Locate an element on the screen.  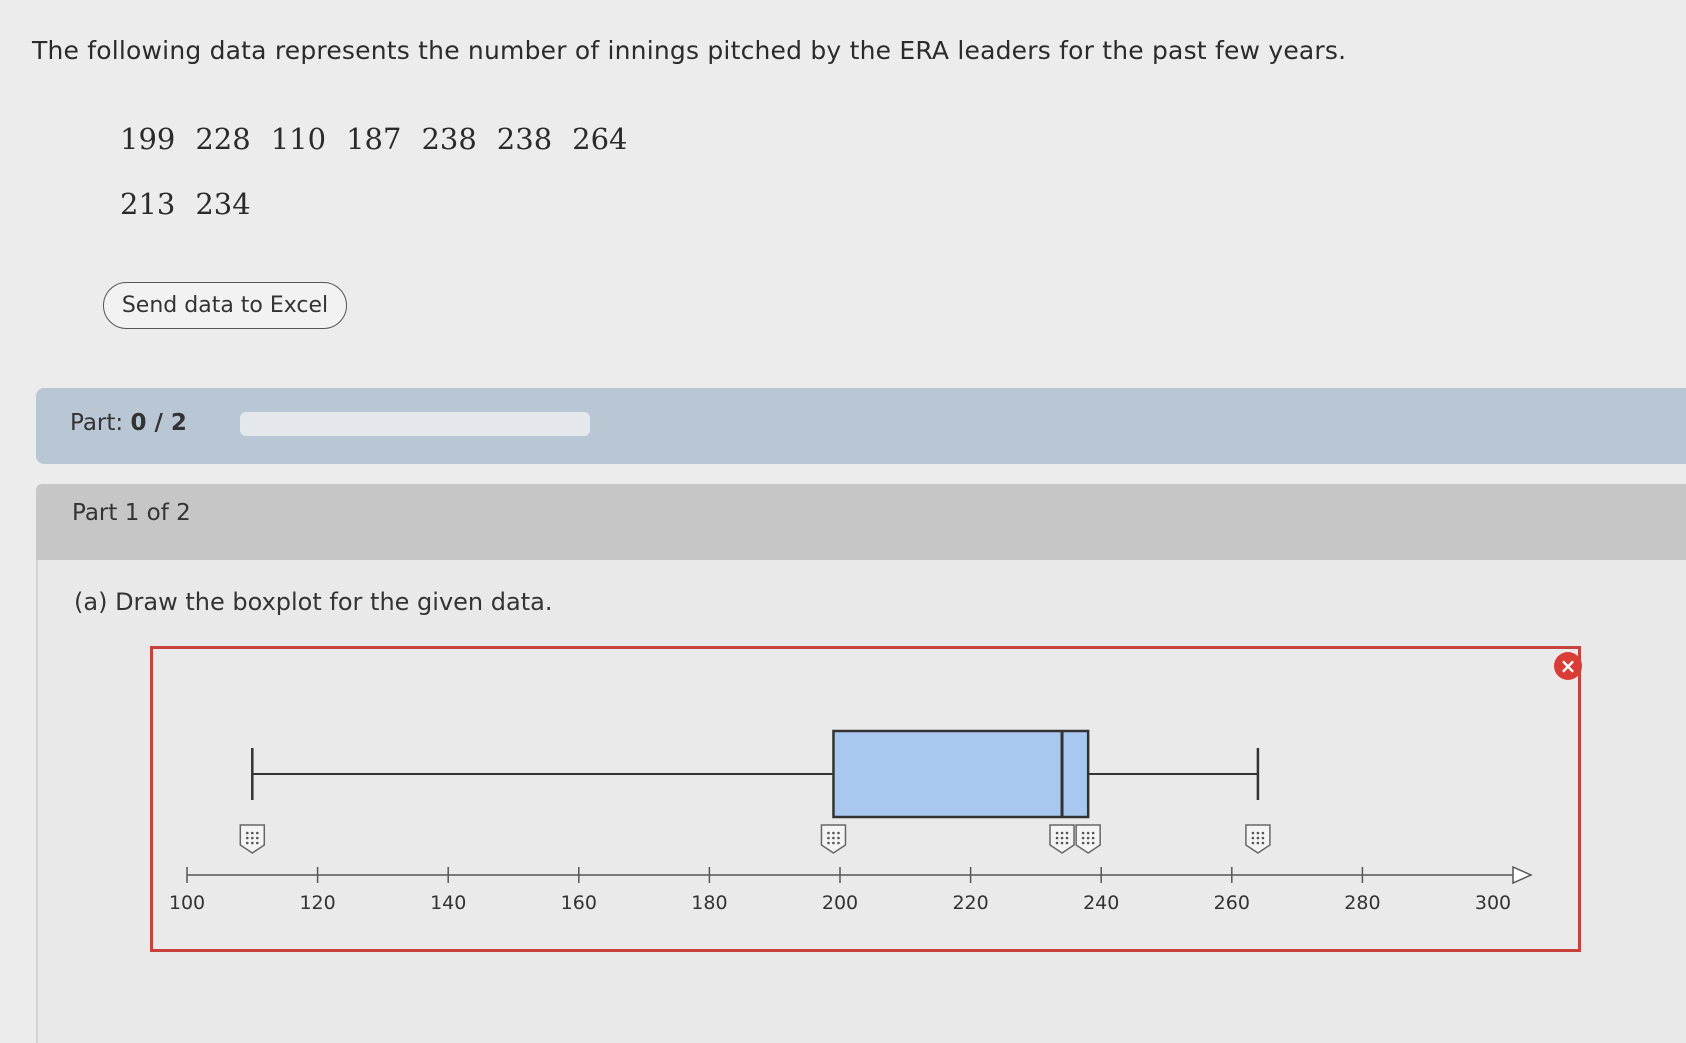
progress-track is located at coordinates (415, 424).